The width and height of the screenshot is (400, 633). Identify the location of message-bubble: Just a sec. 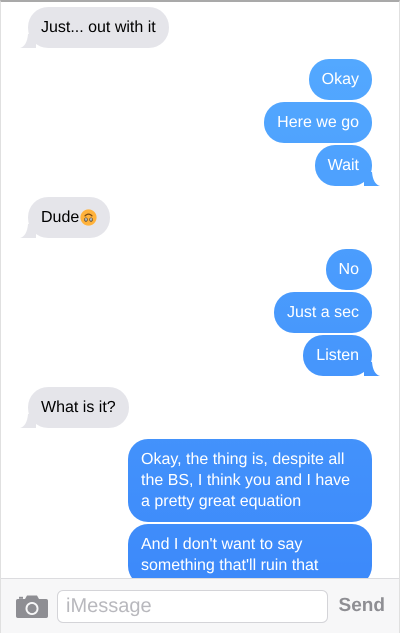
(323, 312).